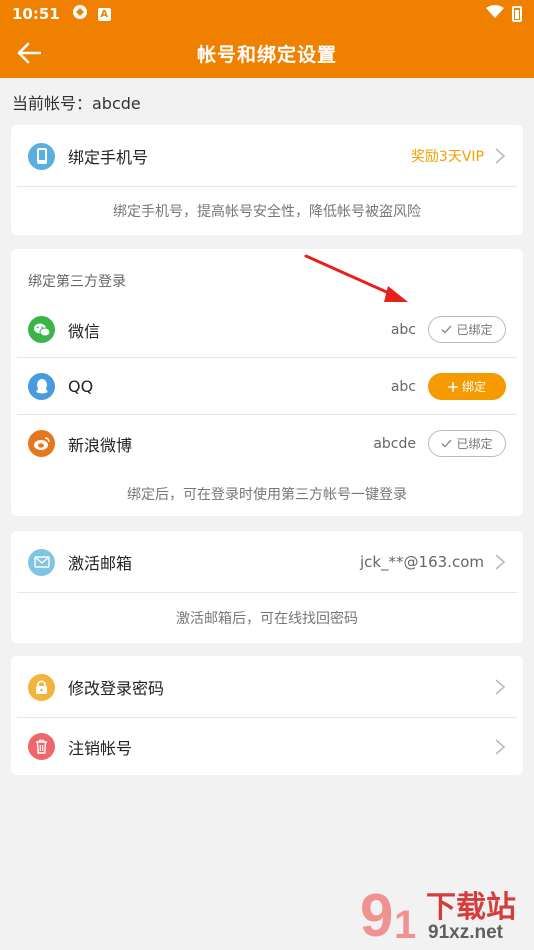 The width and height of the screenshot is (534, 950). Describe the element at coordinates (403, 386) in the screenshot. I see `qq-value: abc` at that location.